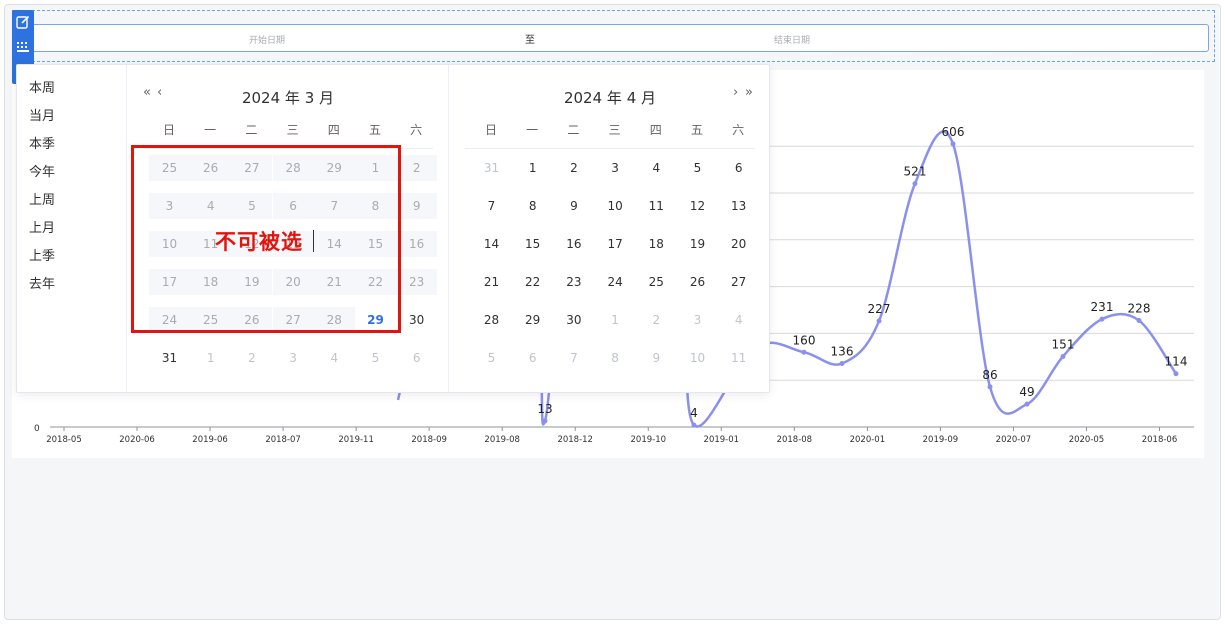 The height and width of the screenshot is (624, 1225). What do you see at coordinates (616, 38) in the screenshot?
I see `date-range-picker-input: 开始日期 至 结束日期` at bounding box center [616, 38].